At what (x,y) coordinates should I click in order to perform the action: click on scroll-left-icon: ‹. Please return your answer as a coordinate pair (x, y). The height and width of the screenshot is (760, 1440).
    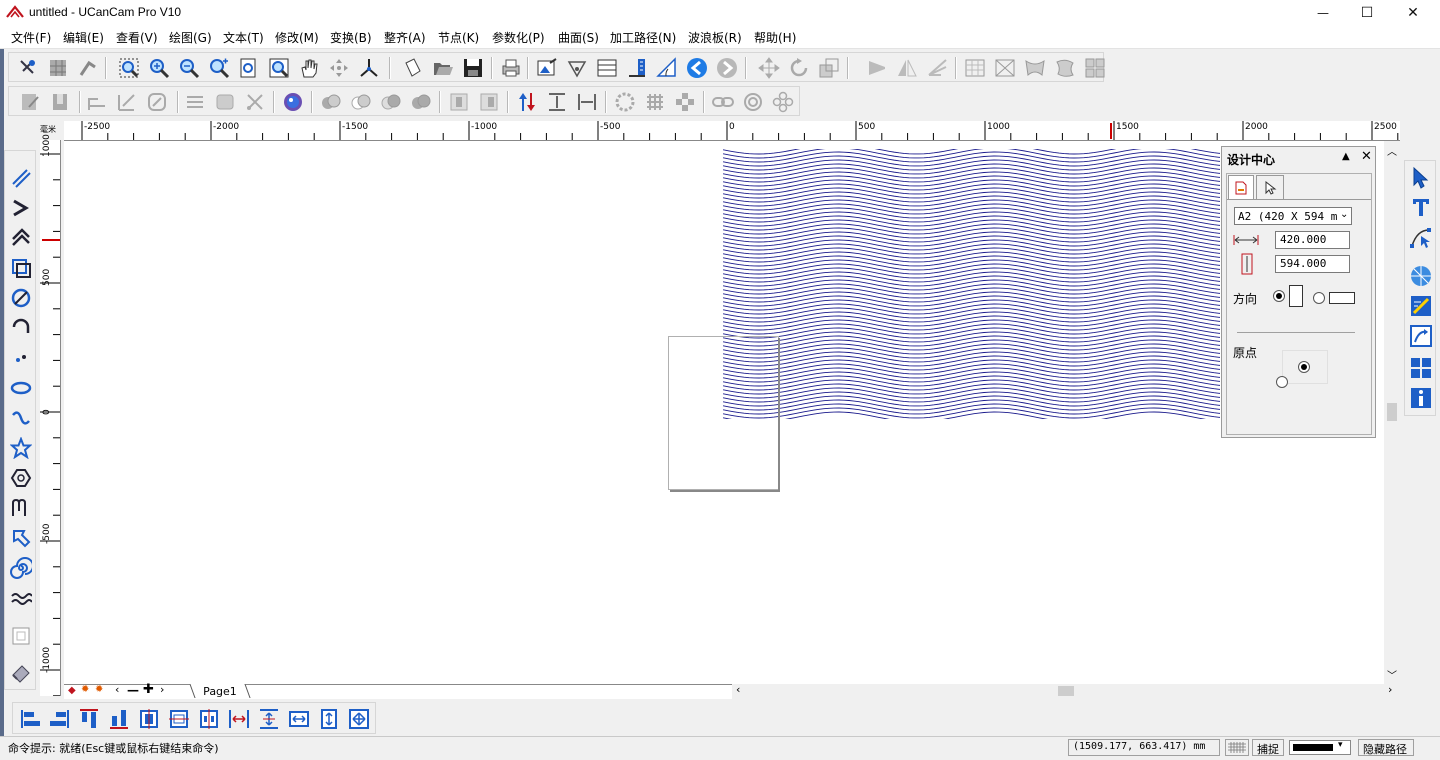
    Looking at the image, I should click on (738, 689).